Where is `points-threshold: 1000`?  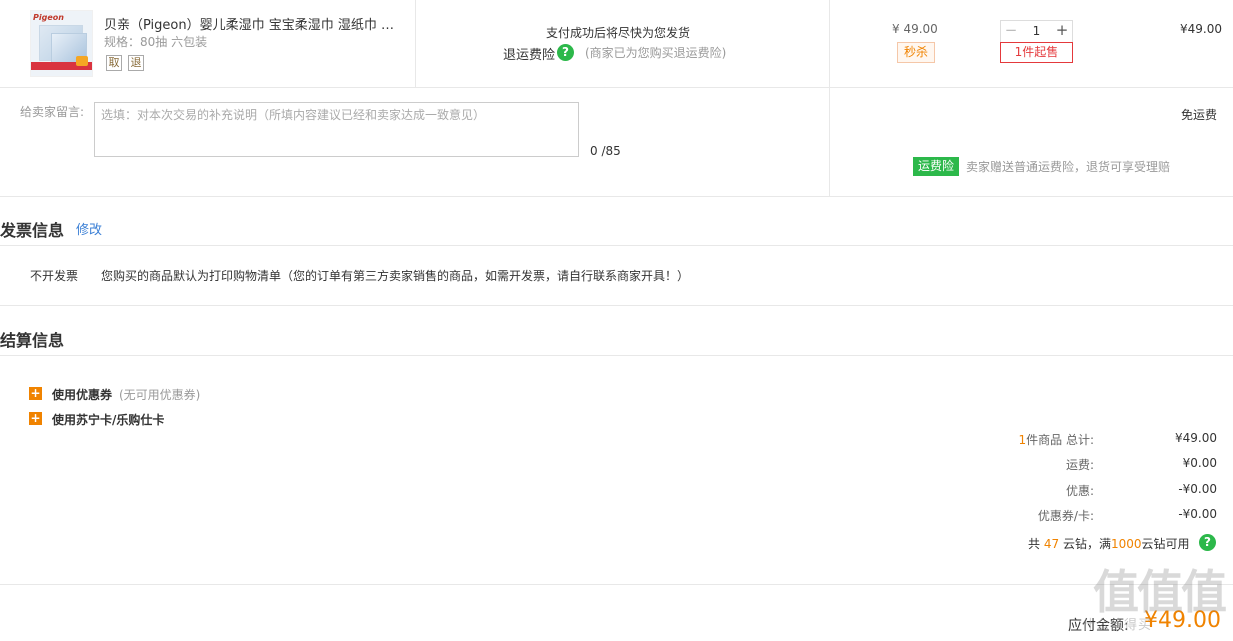
points-threshold: 1000 is located at coordinates (1126, 544).